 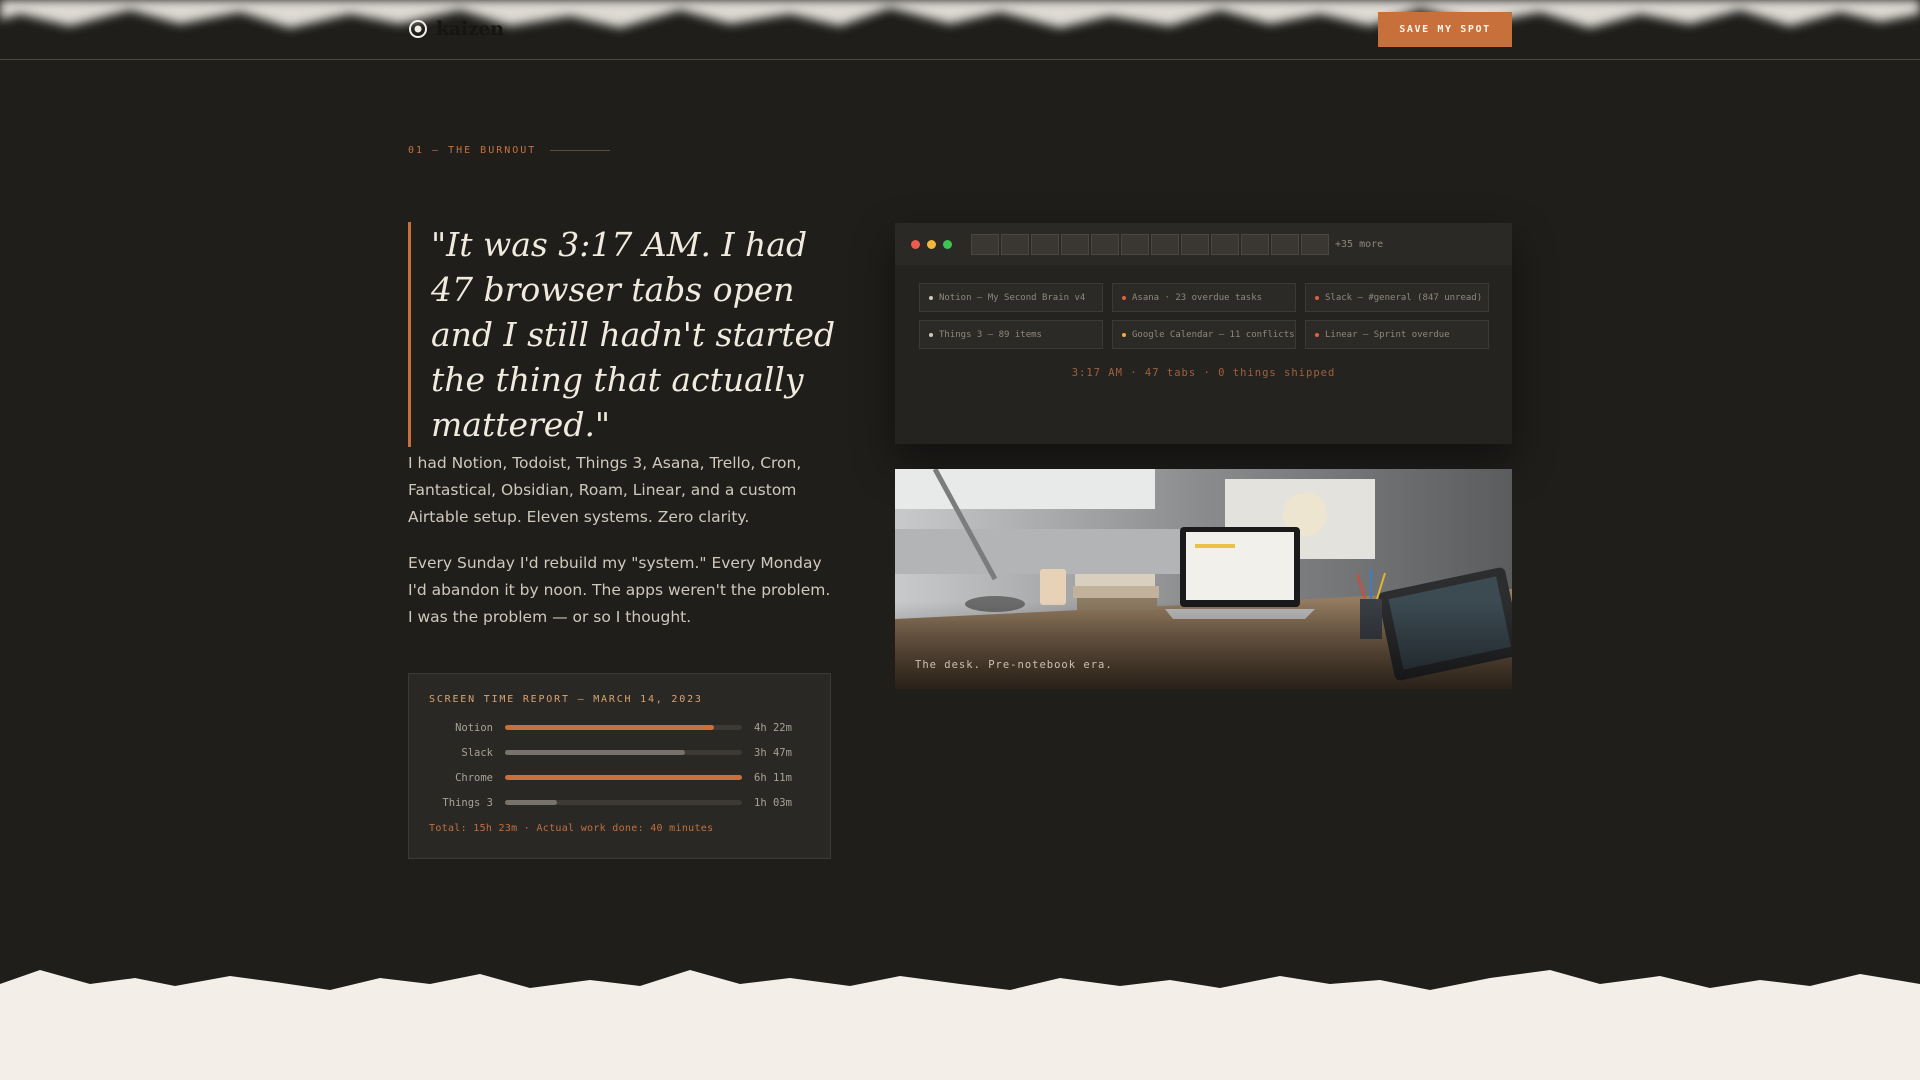 I want to click on more-tabs-count: +35 more, so click(x=1359, y=244).